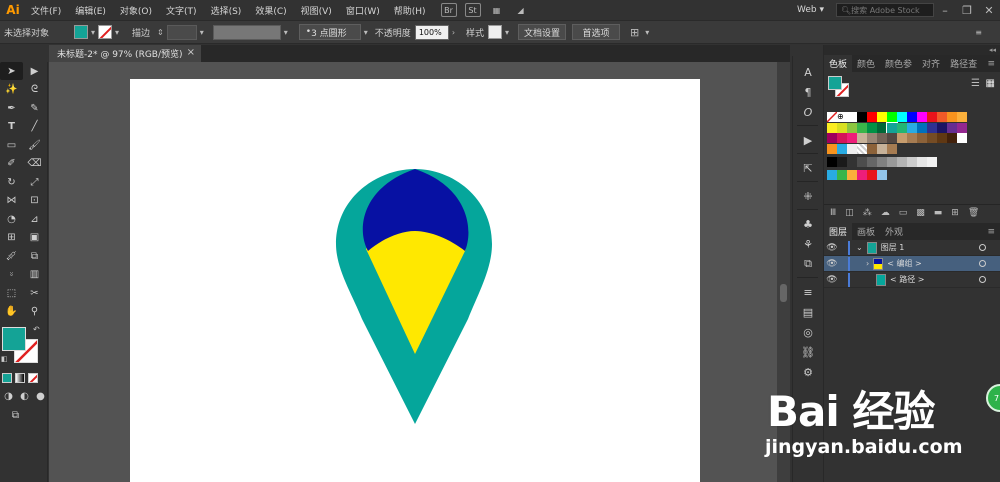 This screenshot has height=482, width=1000. What do you see at coordinates (246, 32) in the screenshot?
I see `variable-width-profile` at bounding box center [246, 32].